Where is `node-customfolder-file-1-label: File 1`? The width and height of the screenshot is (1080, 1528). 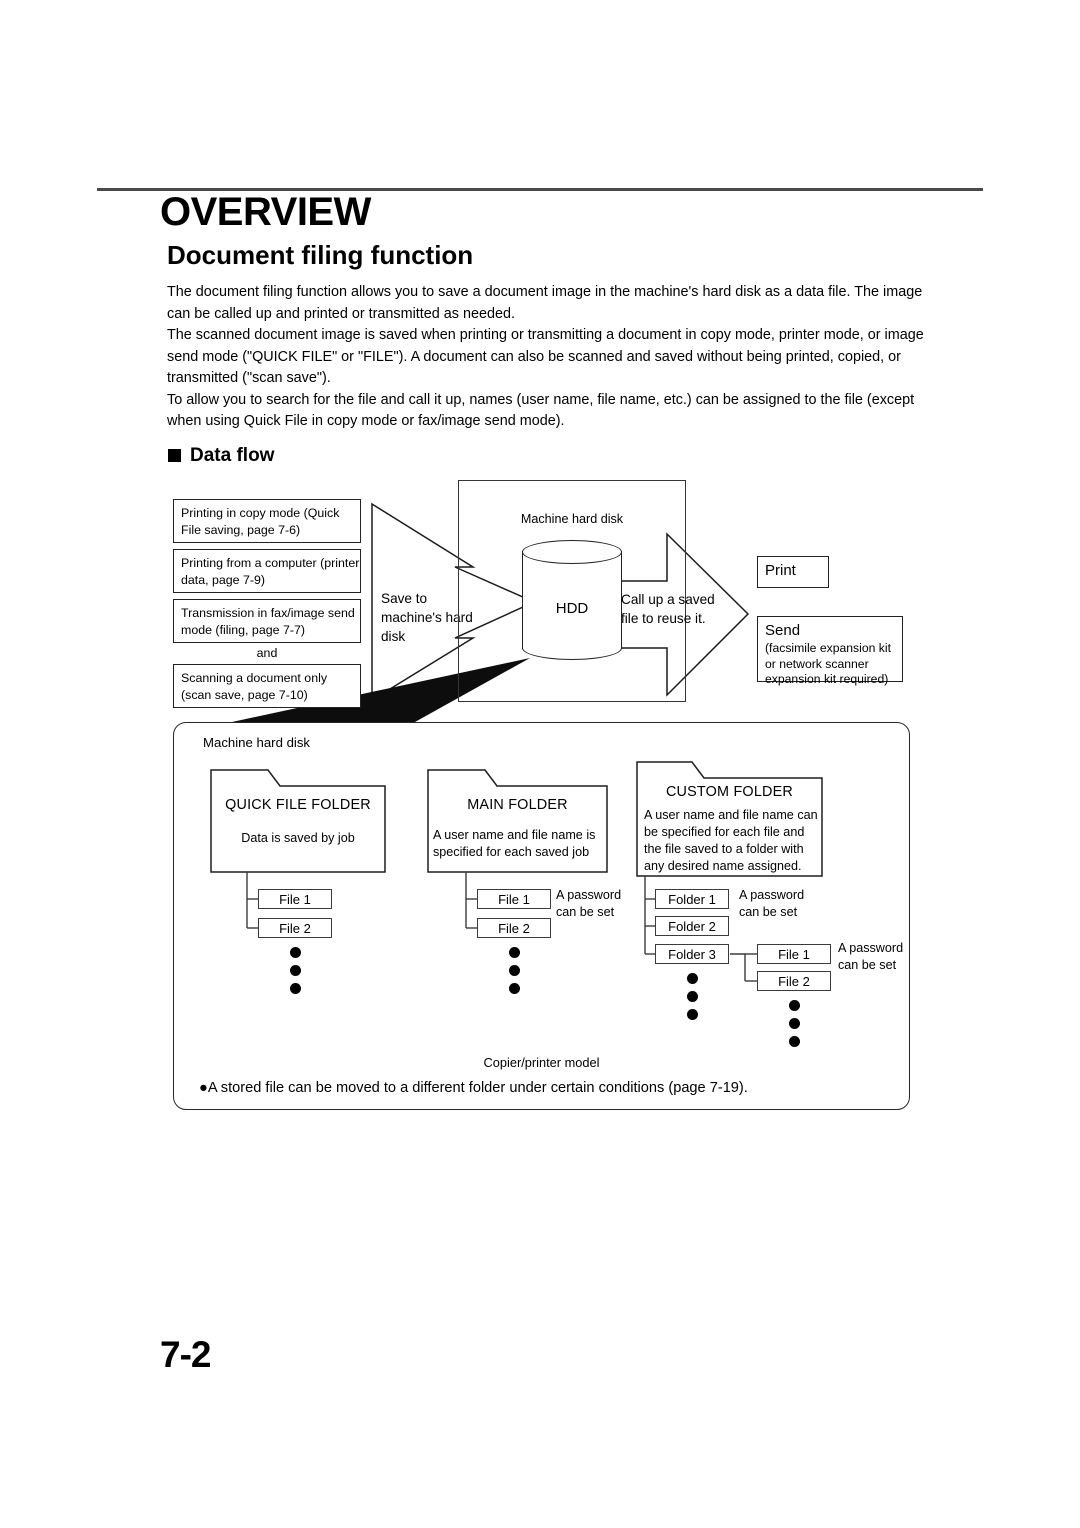
node-customfolder-file-1-label: File 1 is located at coordinates (794, 954).